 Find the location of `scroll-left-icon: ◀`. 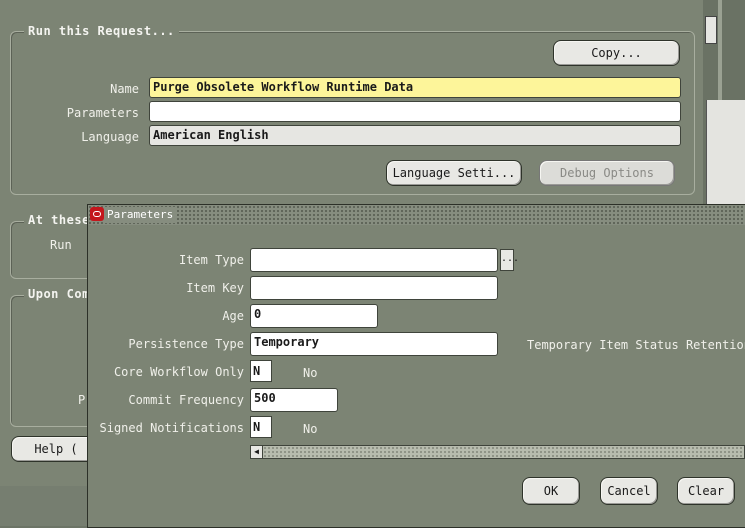

scroll-left-icon: ◀ is located at coordinates (256, 452).